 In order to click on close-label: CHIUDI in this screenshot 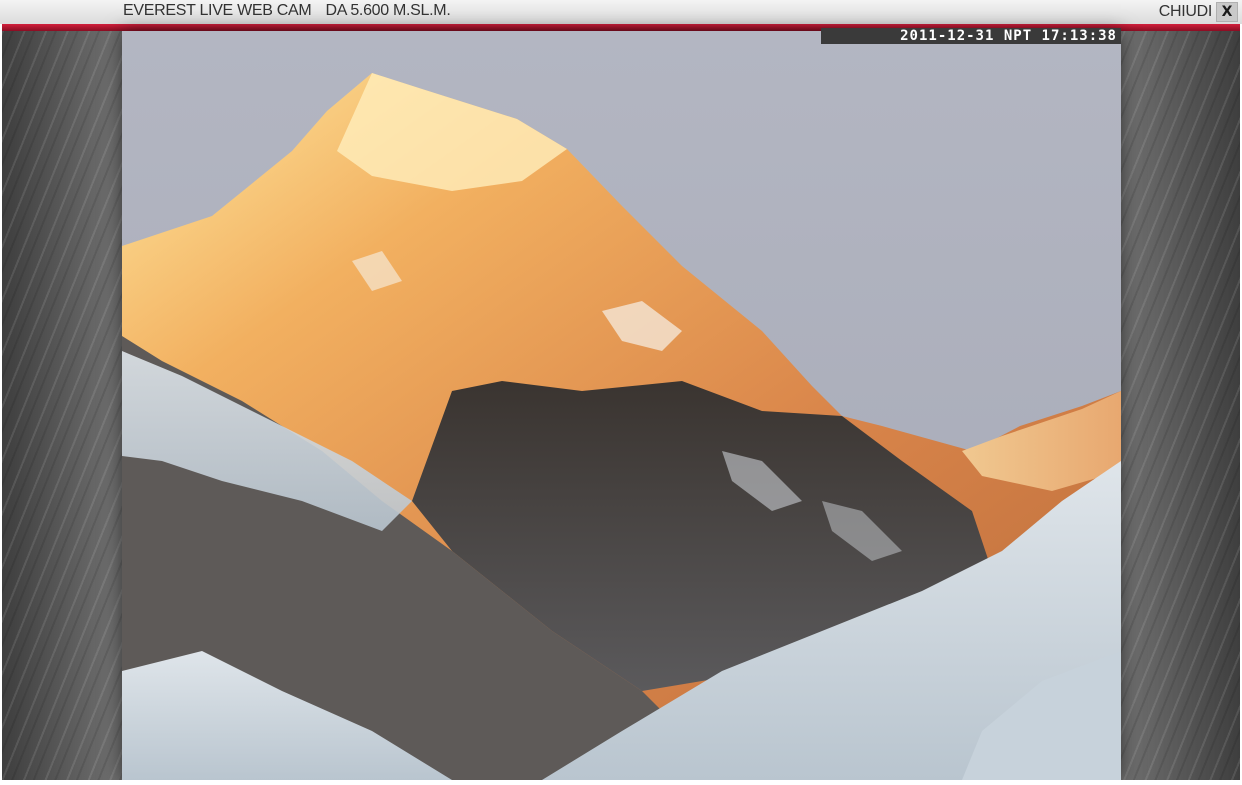, I will do `click(1186, 12)`.